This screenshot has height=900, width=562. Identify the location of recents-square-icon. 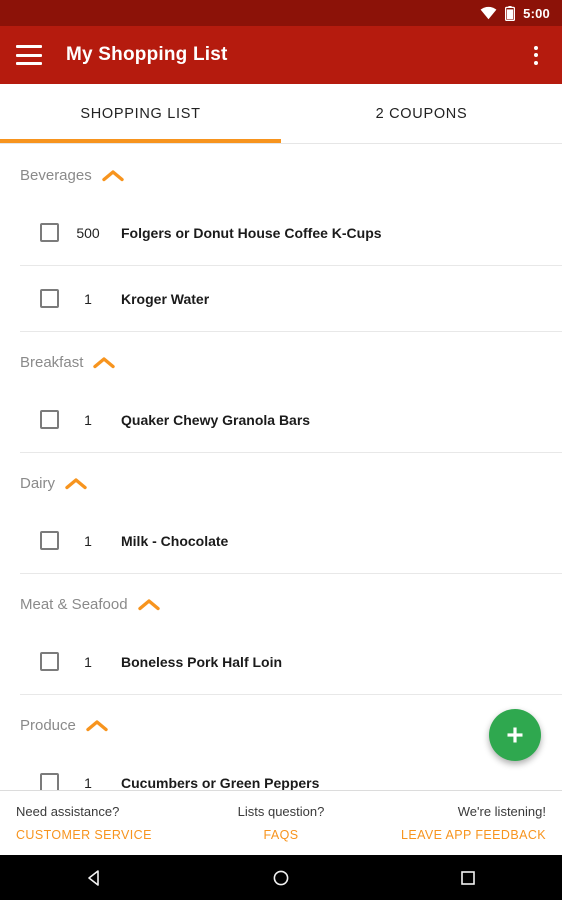
(468, 877).